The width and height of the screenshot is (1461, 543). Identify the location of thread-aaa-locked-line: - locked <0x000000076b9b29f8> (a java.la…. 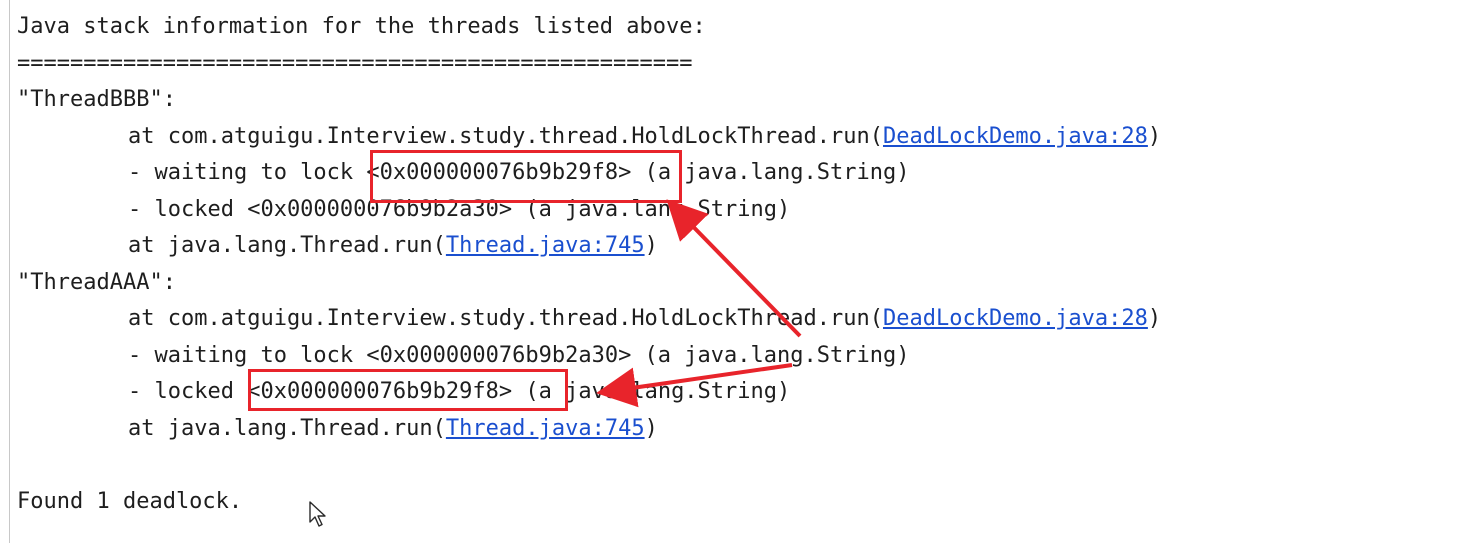
(732, 392).